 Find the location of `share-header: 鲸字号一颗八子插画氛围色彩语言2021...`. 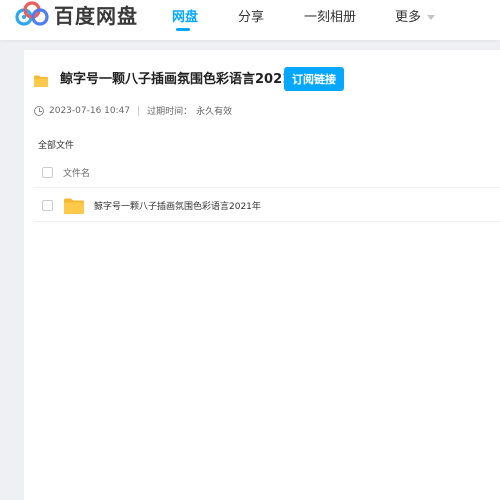

share-header: 鲸字号一颗八子插画氛围色彩语言2021... is located at coordinates (170, 77).